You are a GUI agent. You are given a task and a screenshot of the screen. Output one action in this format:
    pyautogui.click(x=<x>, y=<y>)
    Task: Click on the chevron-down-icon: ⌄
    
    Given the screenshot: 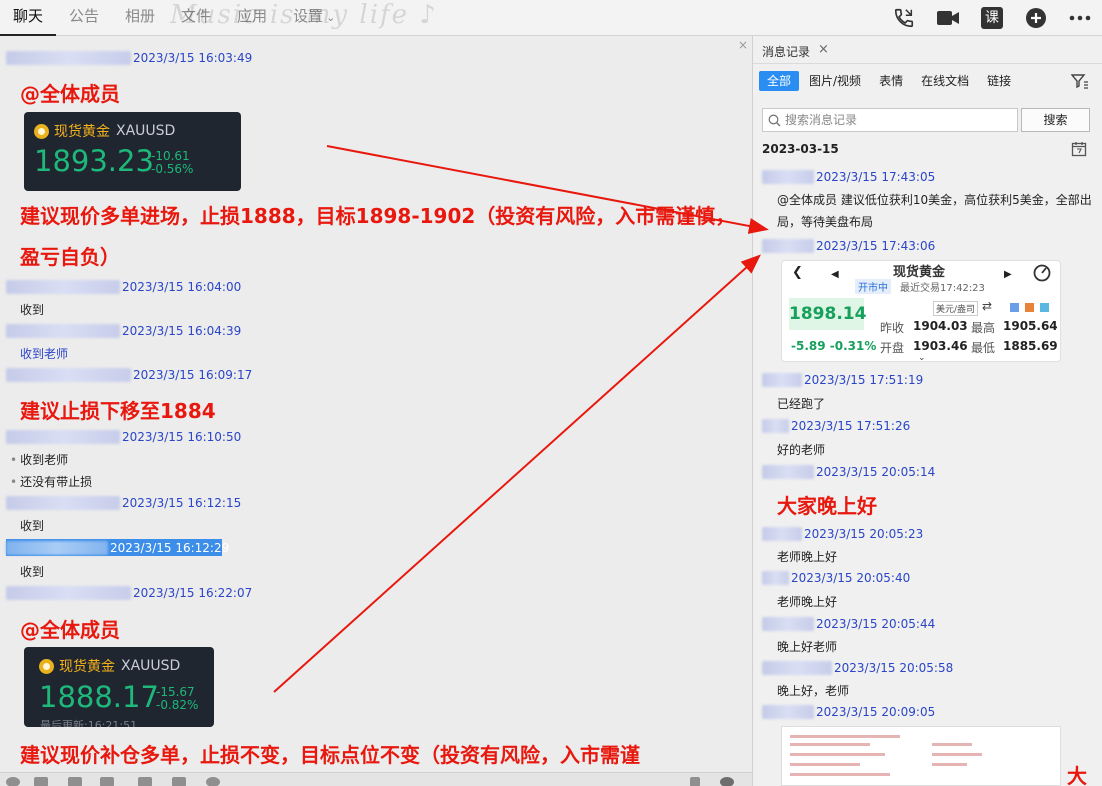 What is the action you would take?
    pyautogui.click(x=922, y=358)
    